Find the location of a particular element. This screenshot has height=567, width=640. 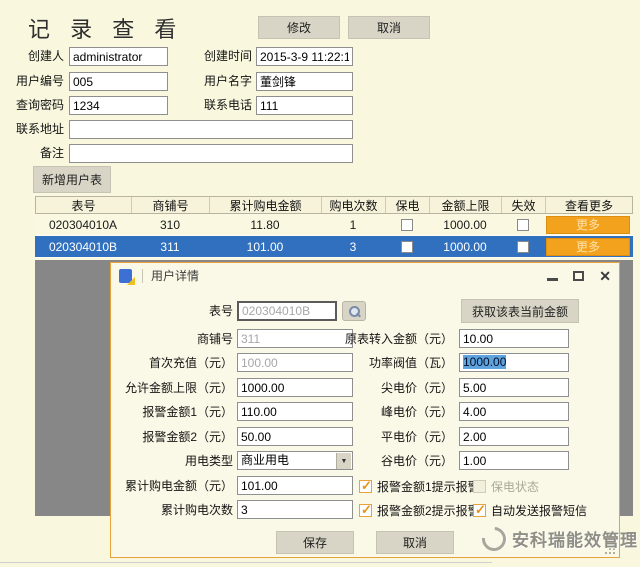

col-header-limit: 金额上限 is located at coordinates (466, 205).